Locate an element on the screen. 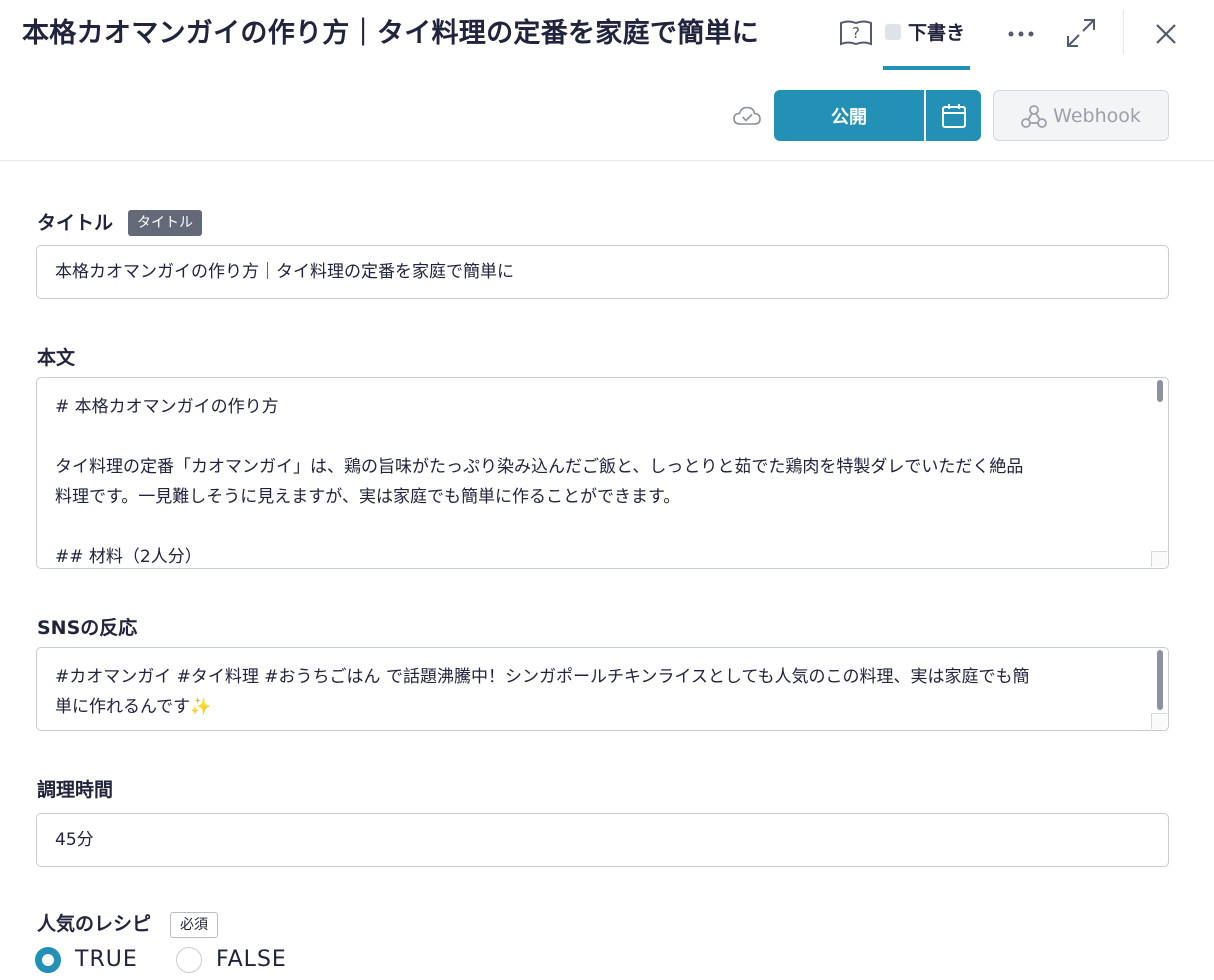  calendar-icon is located at coordinates (953, 115).